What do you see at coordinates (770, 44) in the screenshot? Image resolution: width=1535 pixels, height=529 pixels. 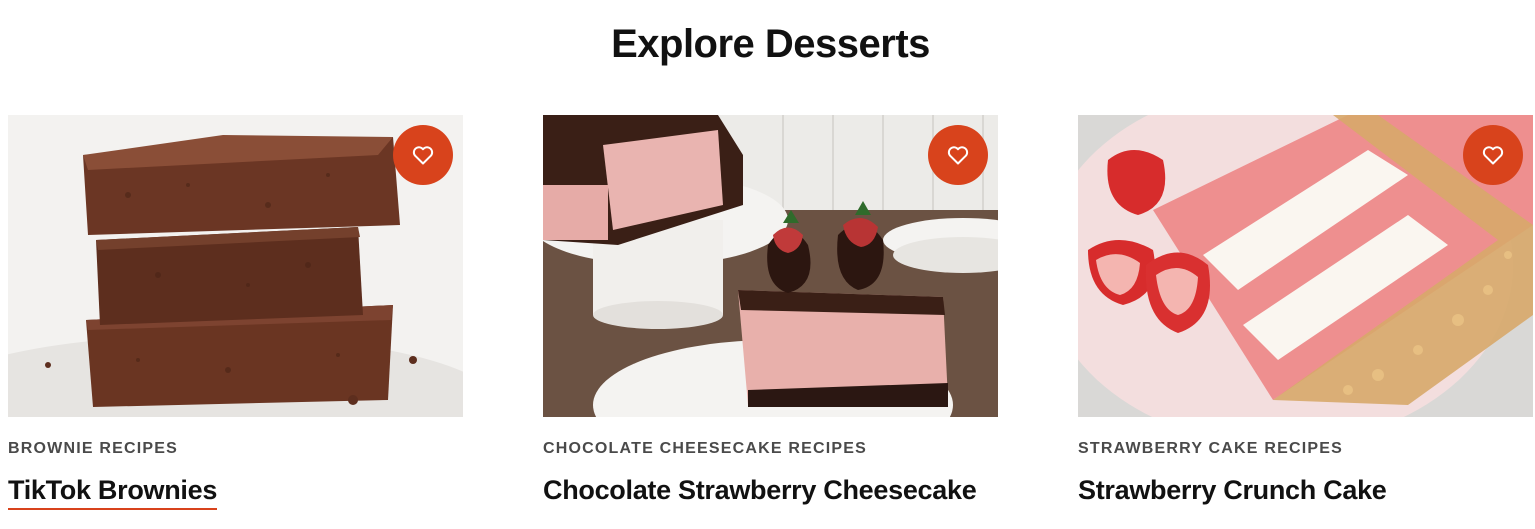 I see `section-title: Explore Desserts` at bounding box center [770, 44].